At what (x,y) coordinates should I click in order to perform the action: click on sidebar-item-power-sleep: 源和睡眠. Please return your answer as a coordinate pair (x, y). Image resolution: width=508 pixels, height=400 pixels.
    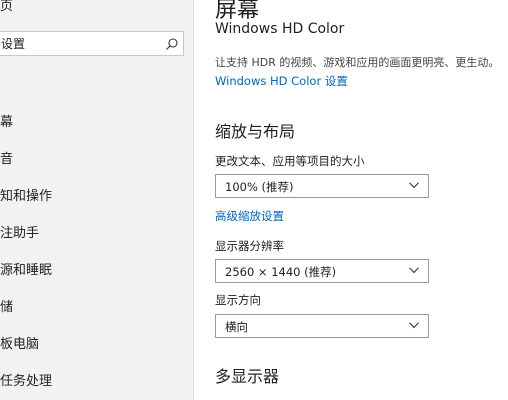
    Looking at the image, I should click on (26, 271).